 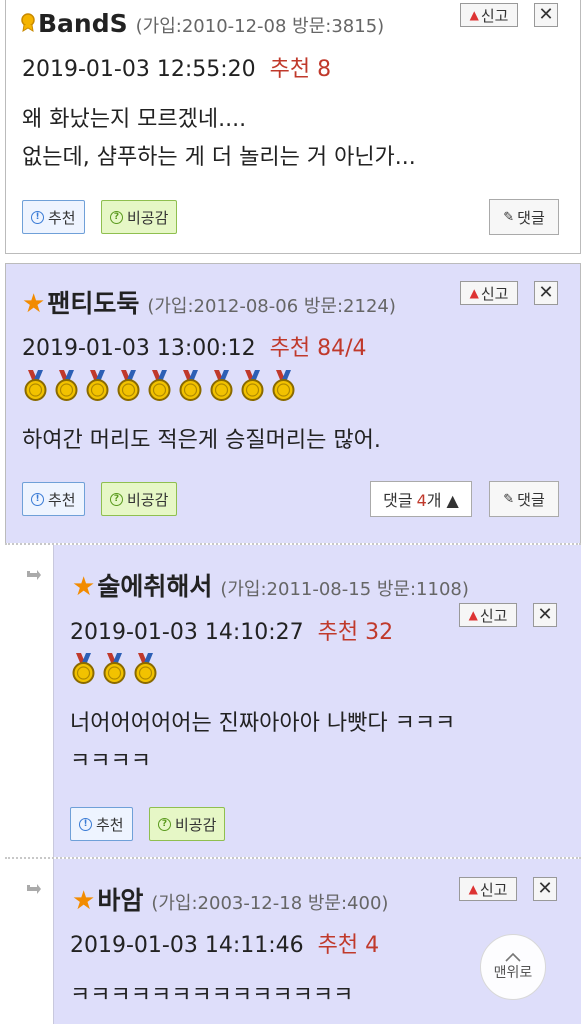 What do you see at coordinates (513, 957) in the screenshot?
I see `chevron-up-icon` at bounding box center [513, 957].